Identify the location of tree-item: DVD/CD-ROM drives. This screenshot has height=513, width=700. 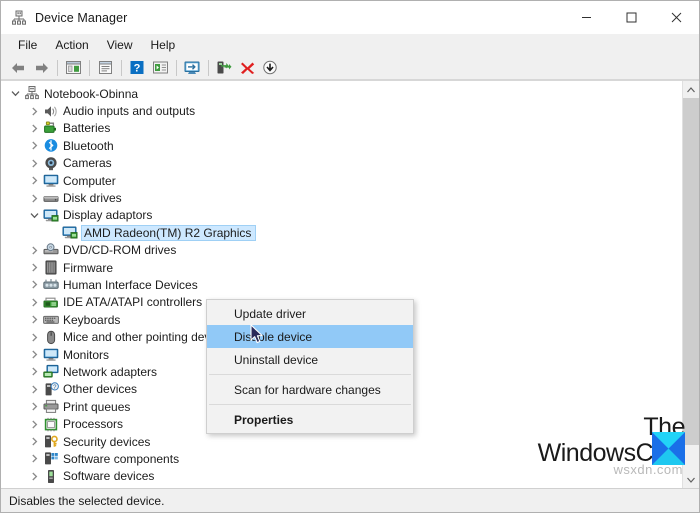
(341, 250).